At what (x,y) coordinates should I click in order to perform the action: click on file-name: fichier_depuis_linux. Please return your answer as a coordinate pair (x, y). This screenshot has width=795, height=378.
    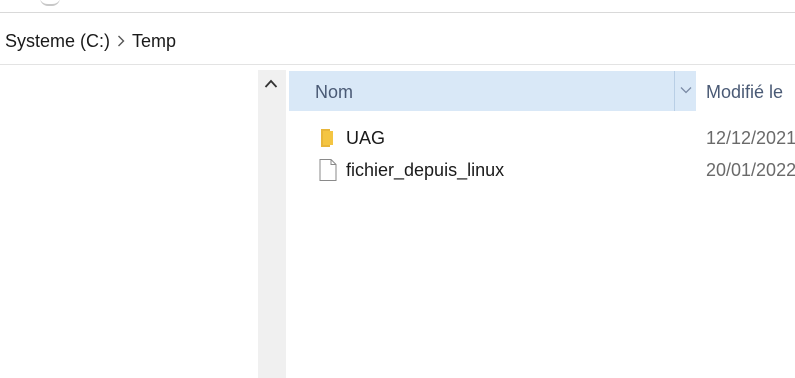
    Looking at the image, I should click on (425, 170).